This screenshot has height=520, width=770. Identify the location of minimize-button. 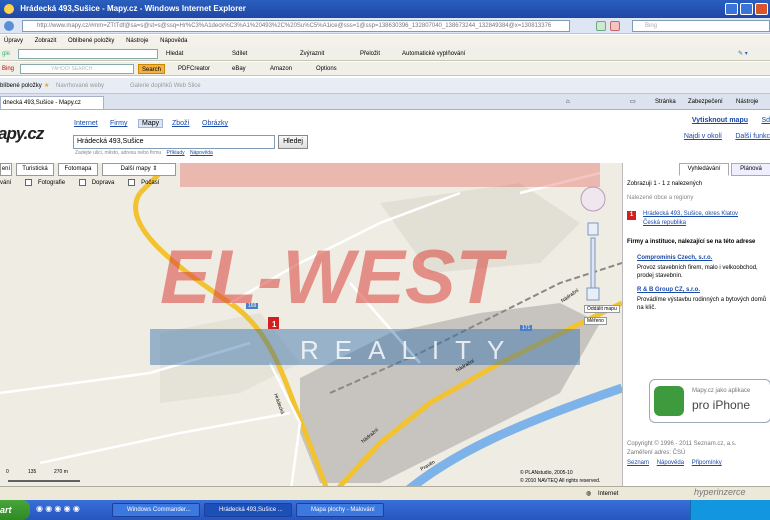
(731, 9).